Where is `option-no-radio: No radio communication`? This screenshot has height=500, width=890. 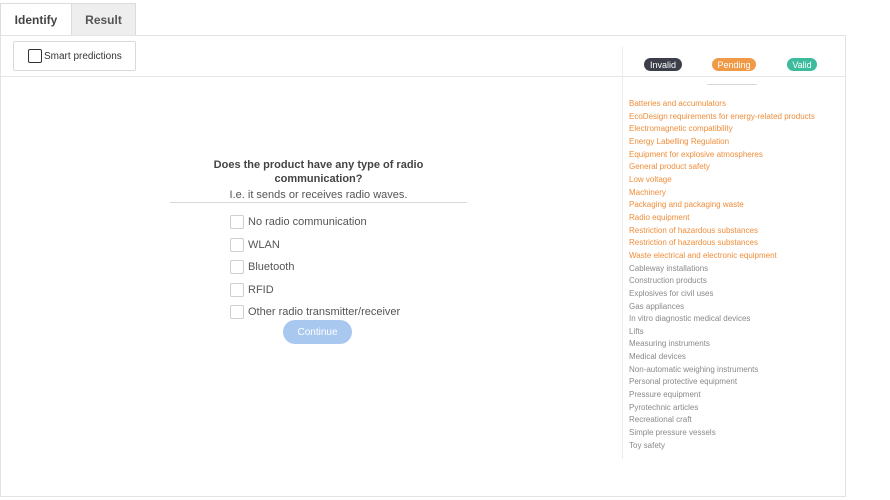
option-no-radio: No radio communication is located at coordinates (315, 222).